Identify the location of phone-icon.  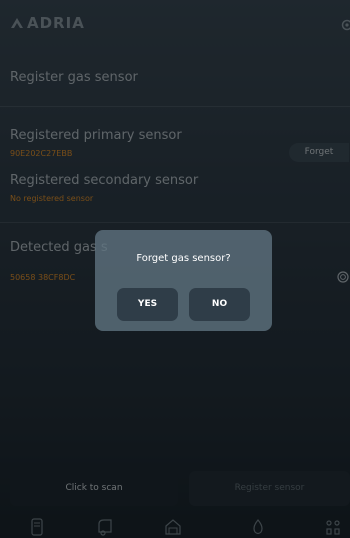
(37, 527).